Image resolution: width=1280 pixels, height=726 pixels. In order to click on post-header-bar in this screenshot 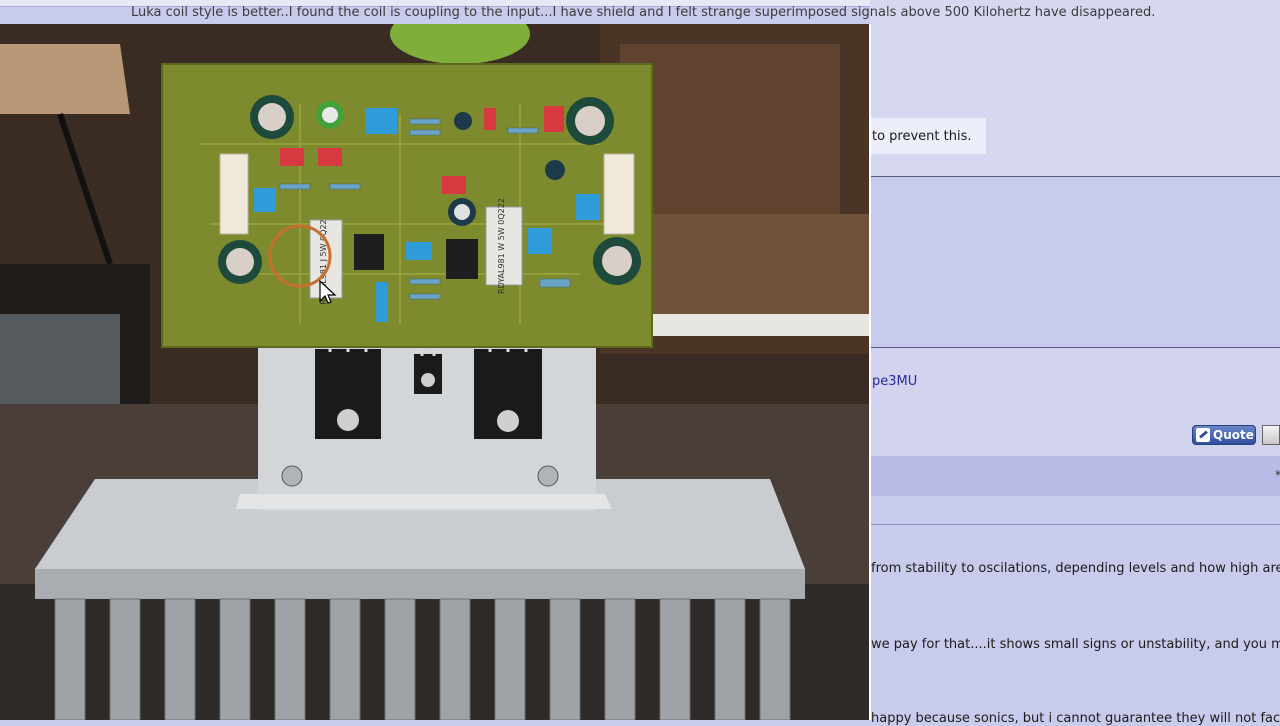, I will do `click(1075, 476)`.